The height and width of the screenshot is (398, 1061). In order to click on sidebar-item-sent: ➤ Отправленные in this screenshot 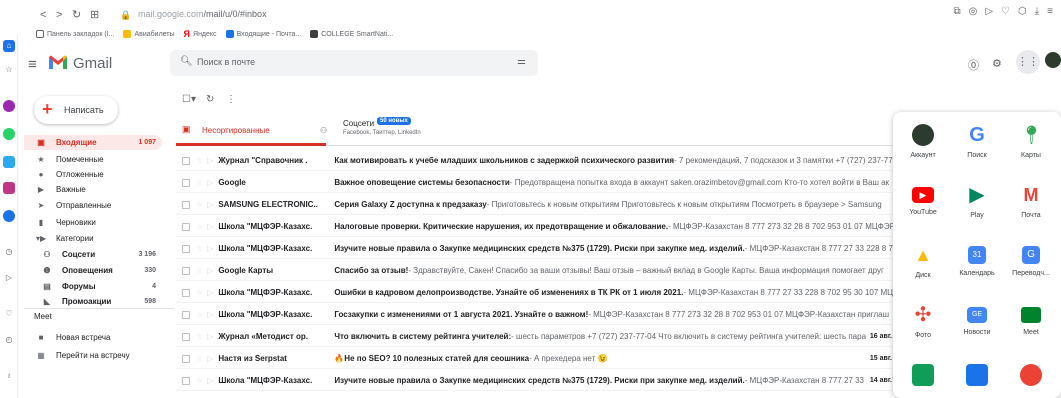, I will do `click(93, 205)`.